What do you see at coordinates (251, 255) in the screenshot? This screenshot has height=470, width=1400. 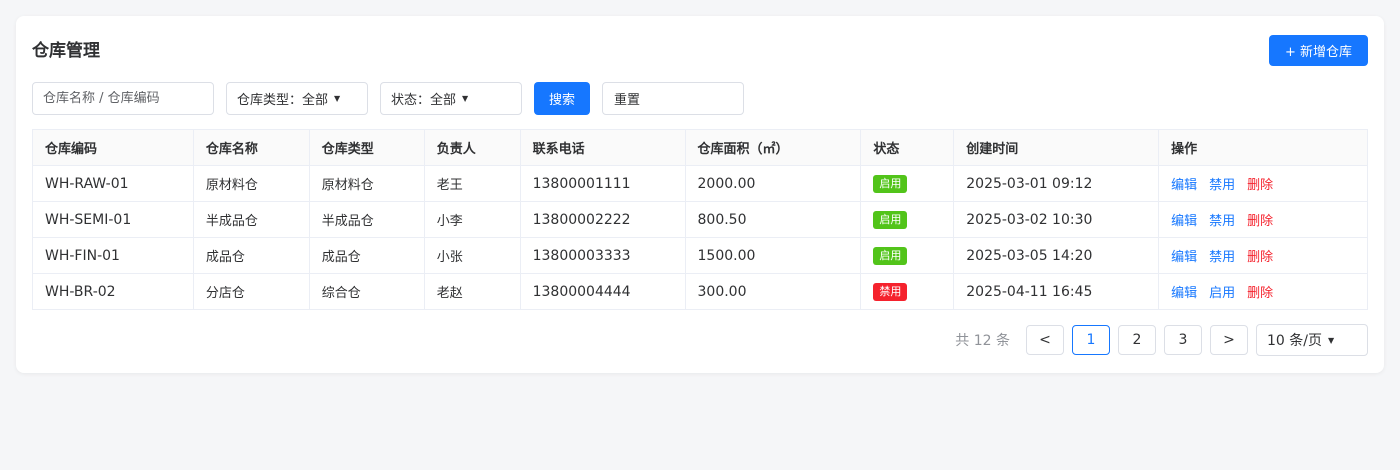 I see `cell-name: 成品仓` at bounding box center [251, 255].